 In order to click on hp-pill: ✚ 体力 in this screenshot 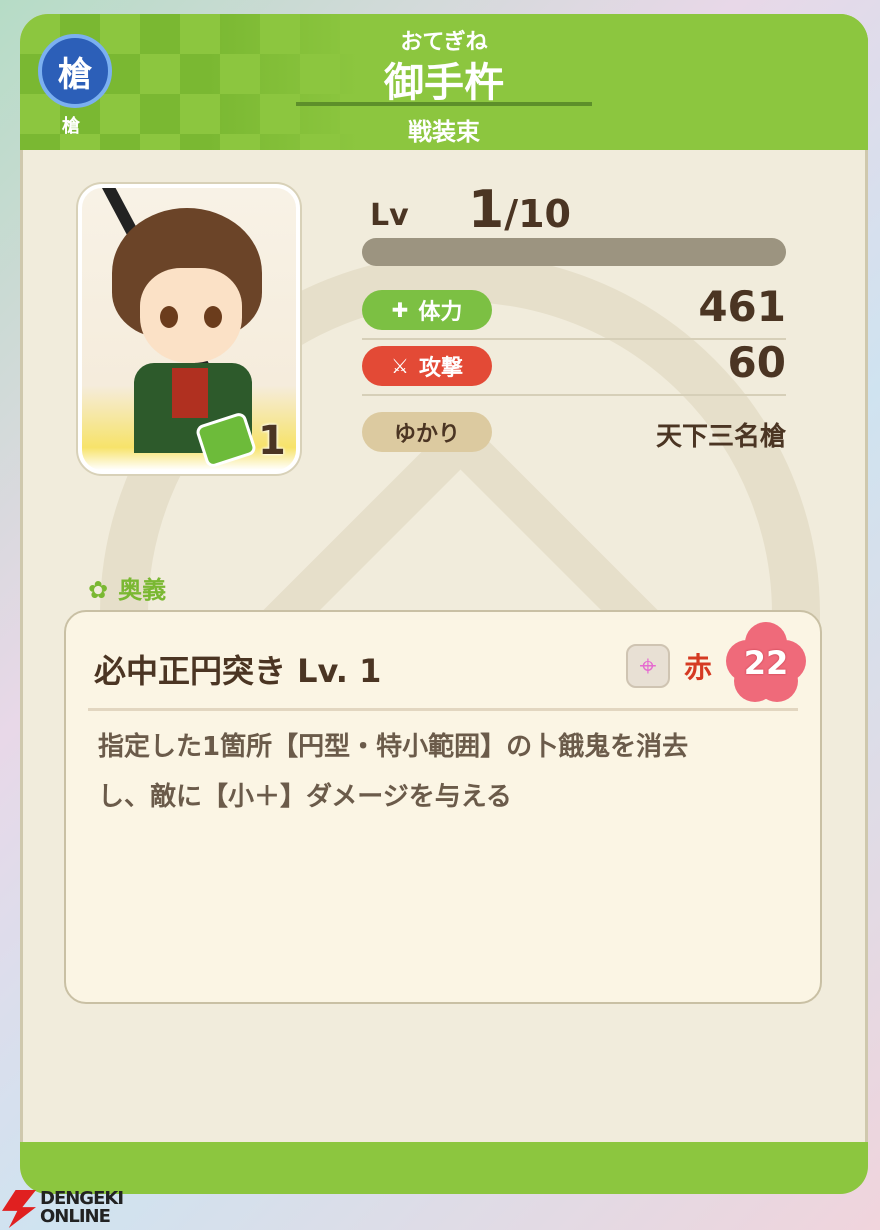, I will do `click(427, 310)`.